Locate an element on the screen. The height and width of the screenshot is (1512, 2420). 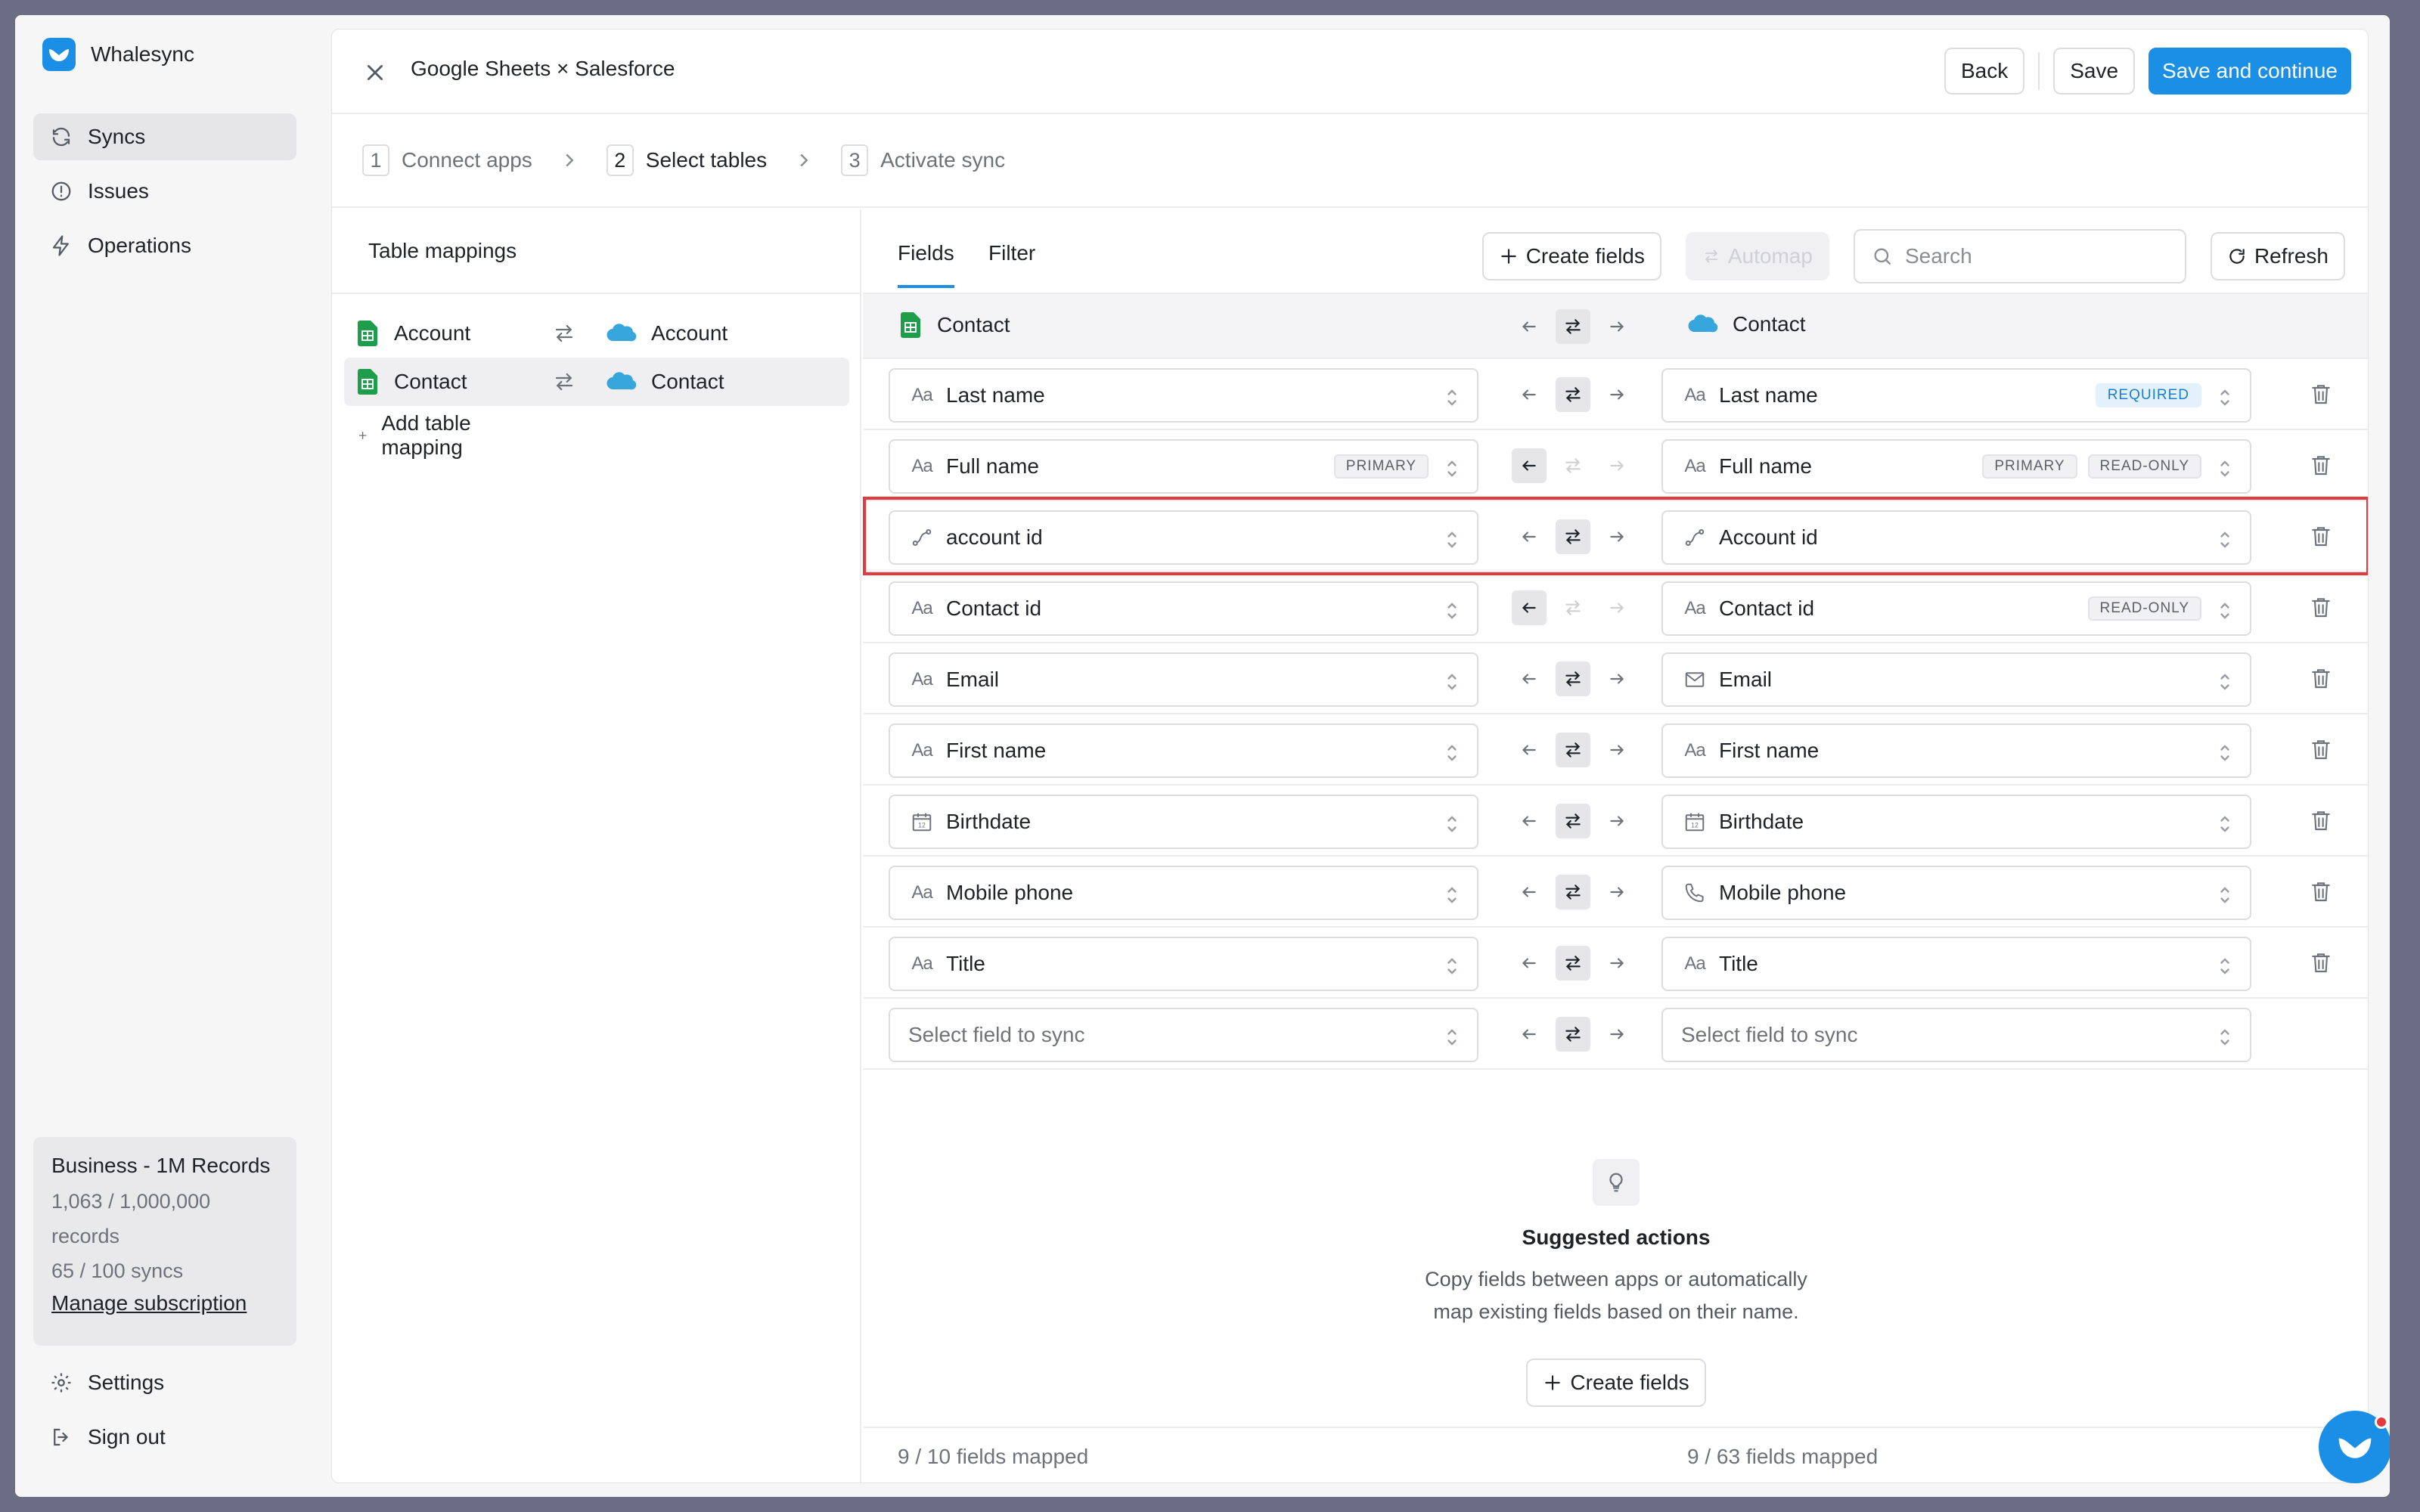
create-fields-button-secondary: Create fields is located at coordinates (1616, 1383).